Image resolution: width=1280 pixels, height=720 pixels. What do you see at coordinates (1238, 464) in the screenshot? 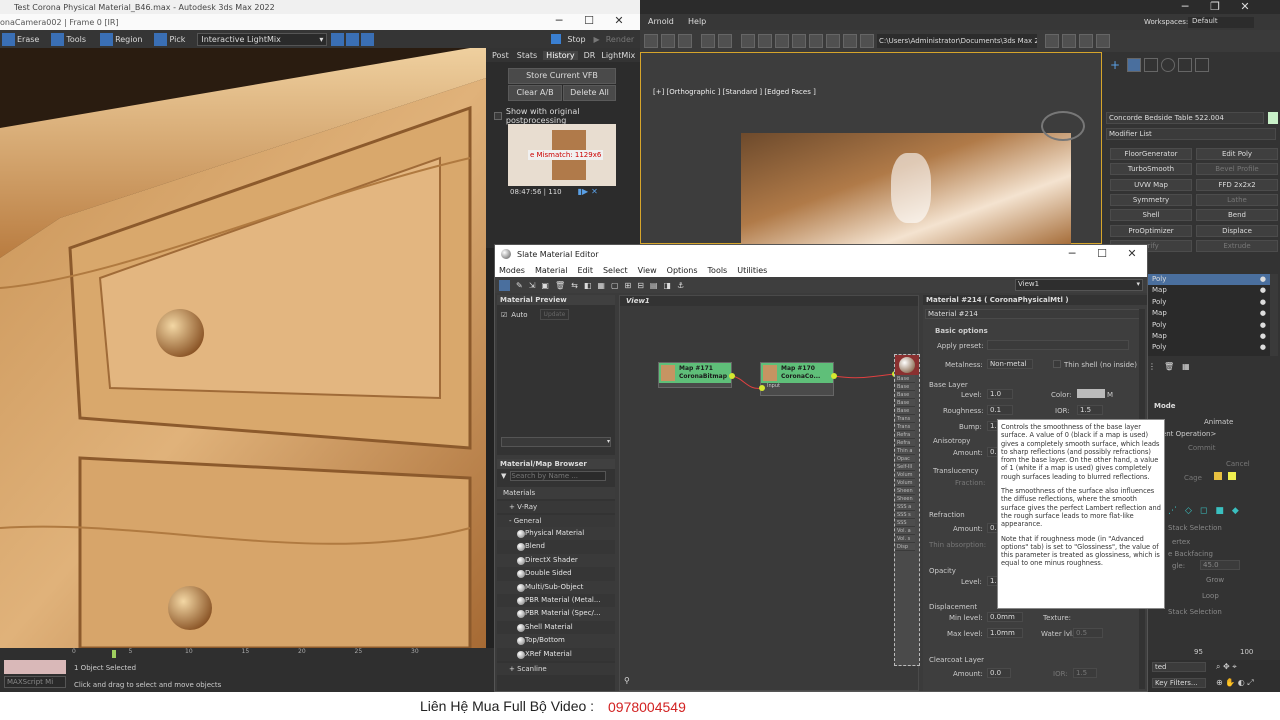
I see `cancel-button: Cancel` at bounding box center [1238, 464].